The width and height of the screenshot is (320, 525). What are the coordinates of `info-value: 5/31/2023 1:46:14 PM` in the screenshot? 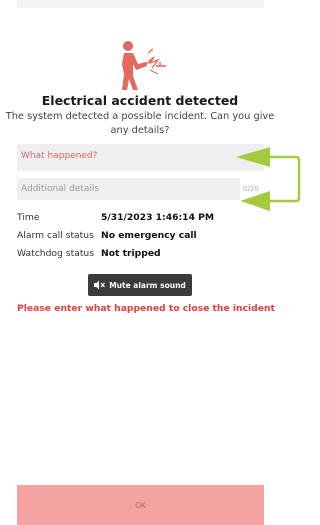 It's located at (158, 217).